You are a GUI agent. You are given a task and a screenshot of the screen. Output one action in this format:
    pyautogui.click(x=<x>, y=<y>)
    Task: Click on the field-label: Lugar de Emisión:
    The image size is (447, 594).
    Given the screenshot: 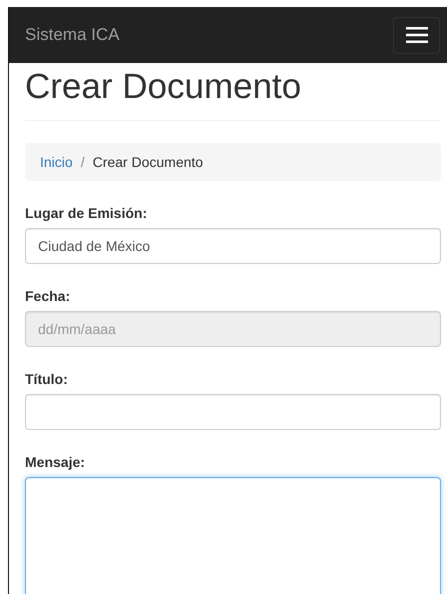 What is the action you would take?
    pyautogui.click(x=86, y=213)
    